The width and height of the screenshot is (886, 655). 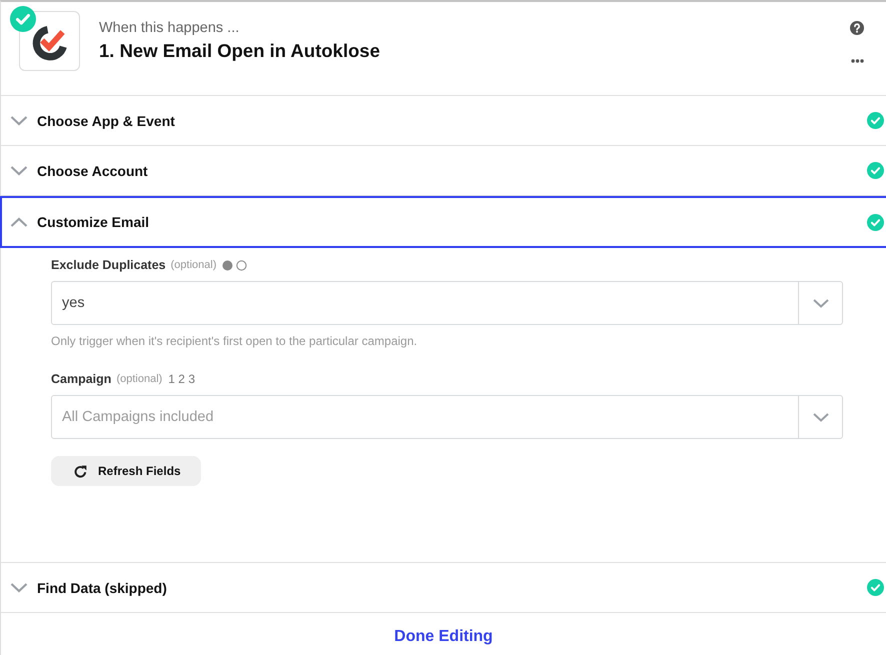 What do you see at coordinates (443, 588) in the screenshot?
I see `section-header: Find Data (skipped)` at bounding box center [443, 588].